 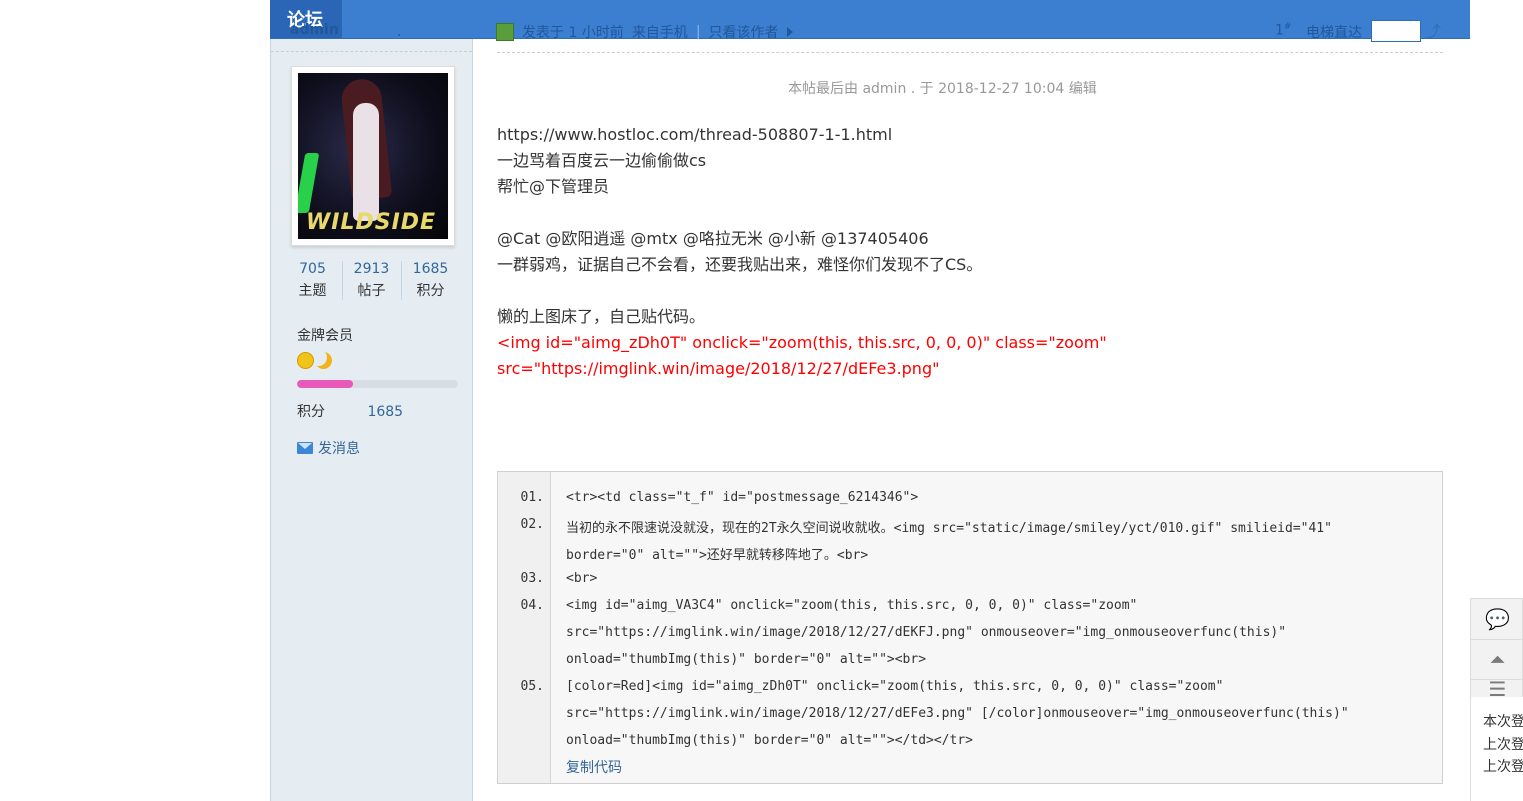 I want to click on level-progress-bar, so click(x=377, y=384).